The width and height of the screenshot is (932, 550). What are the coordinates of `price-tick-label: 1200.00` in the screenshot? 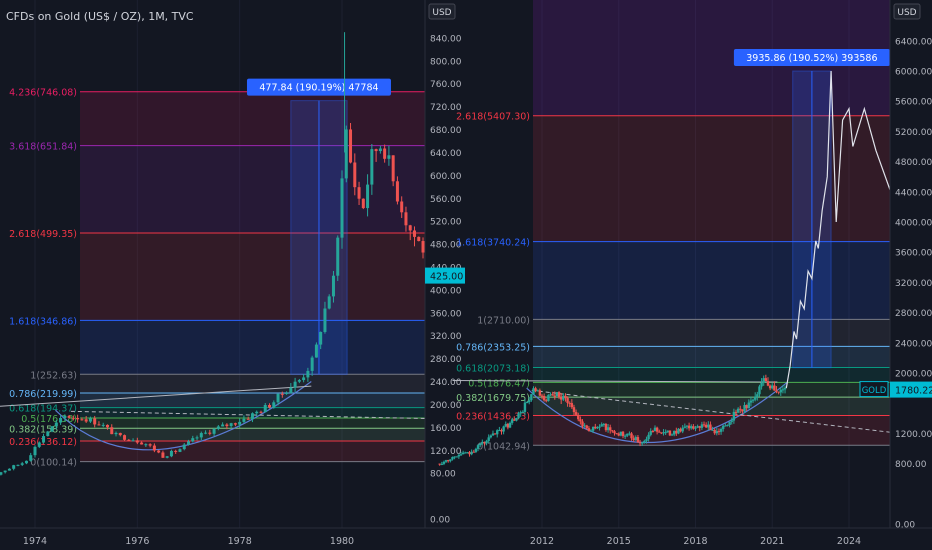 It's located at (913, 435).